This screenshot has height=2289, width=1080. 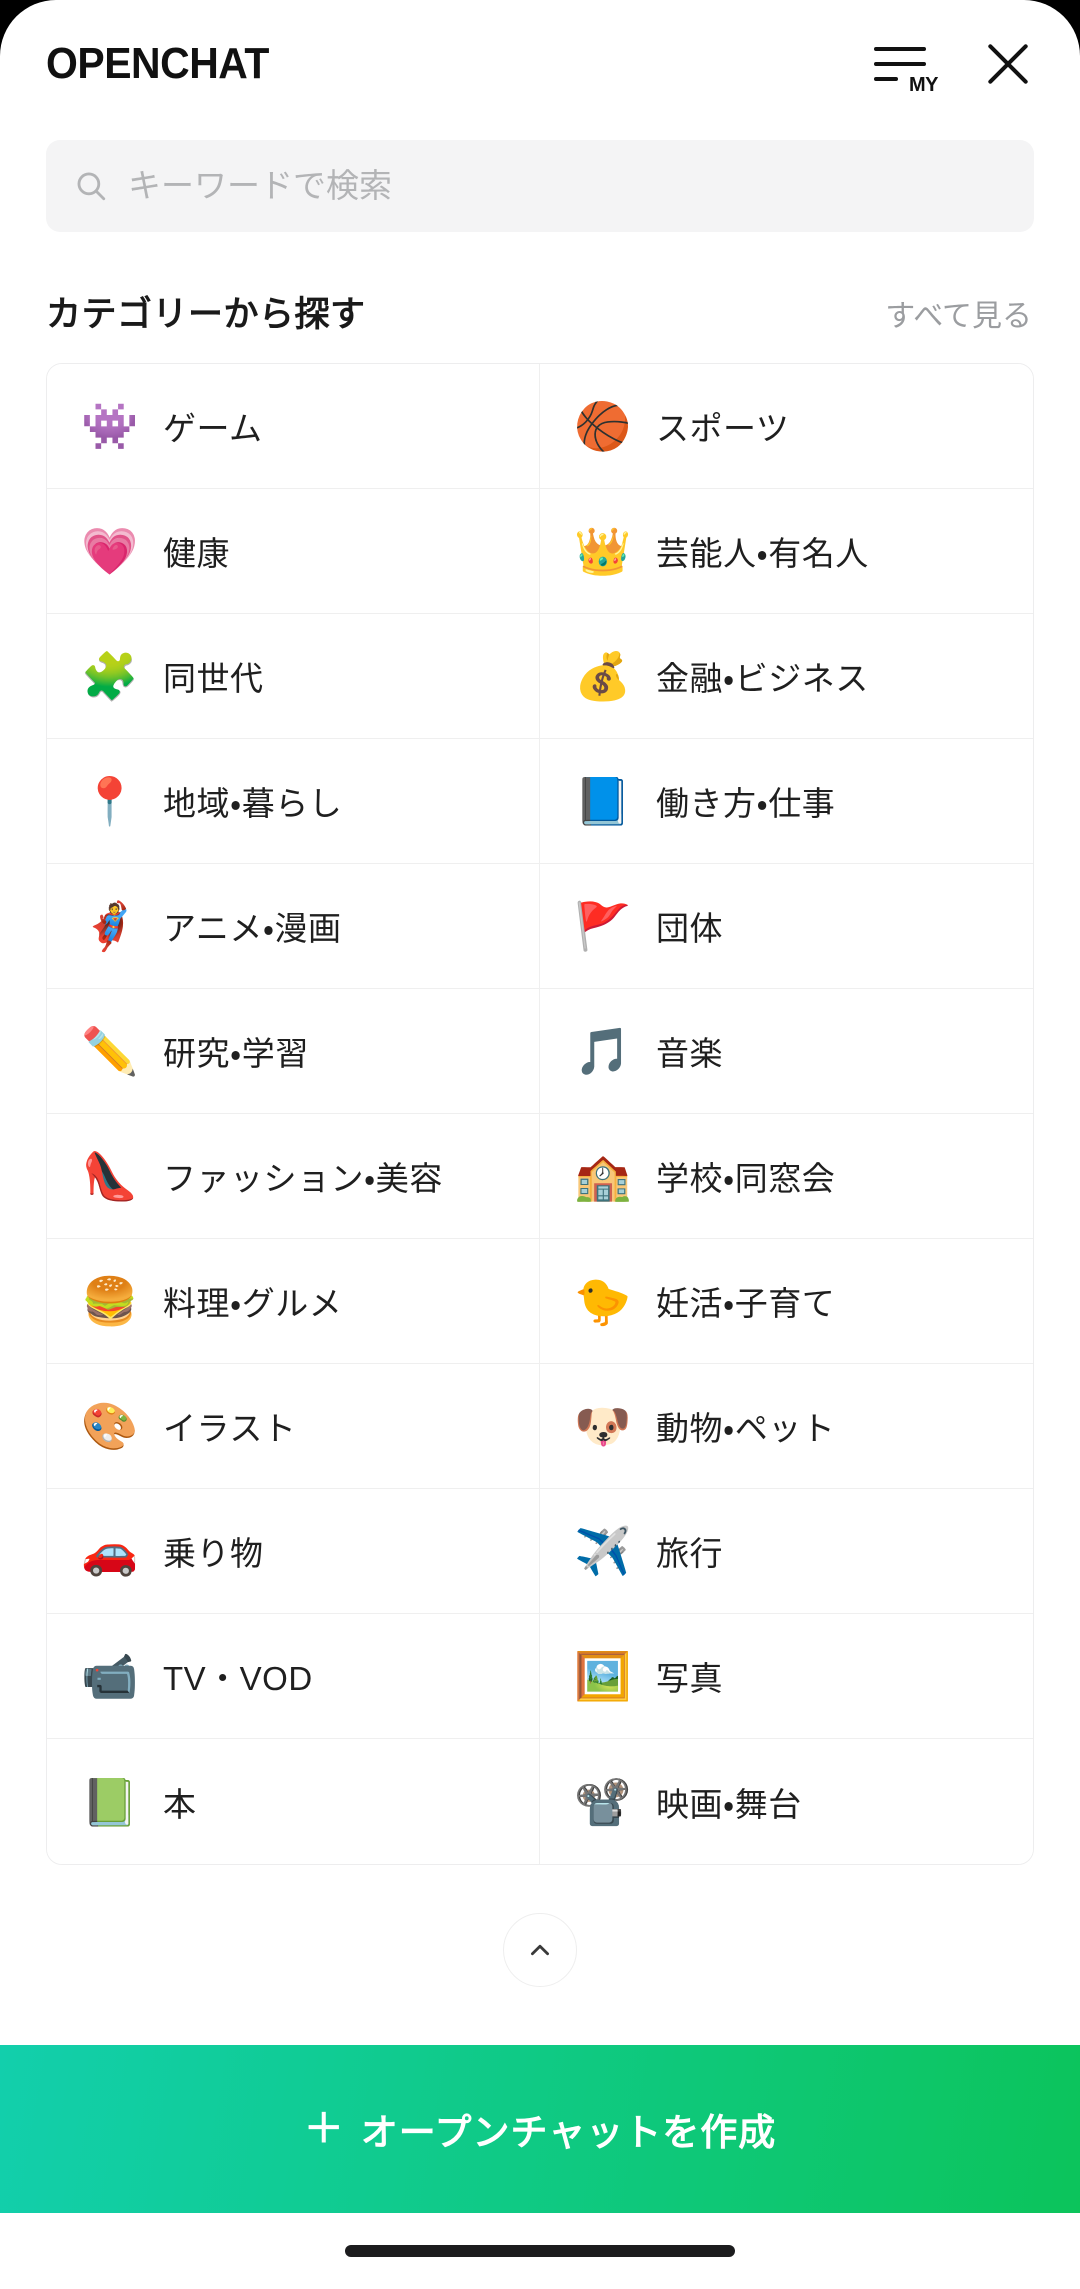 I want to click on page-title: OPENCHAT, so click(x=157, y=63).